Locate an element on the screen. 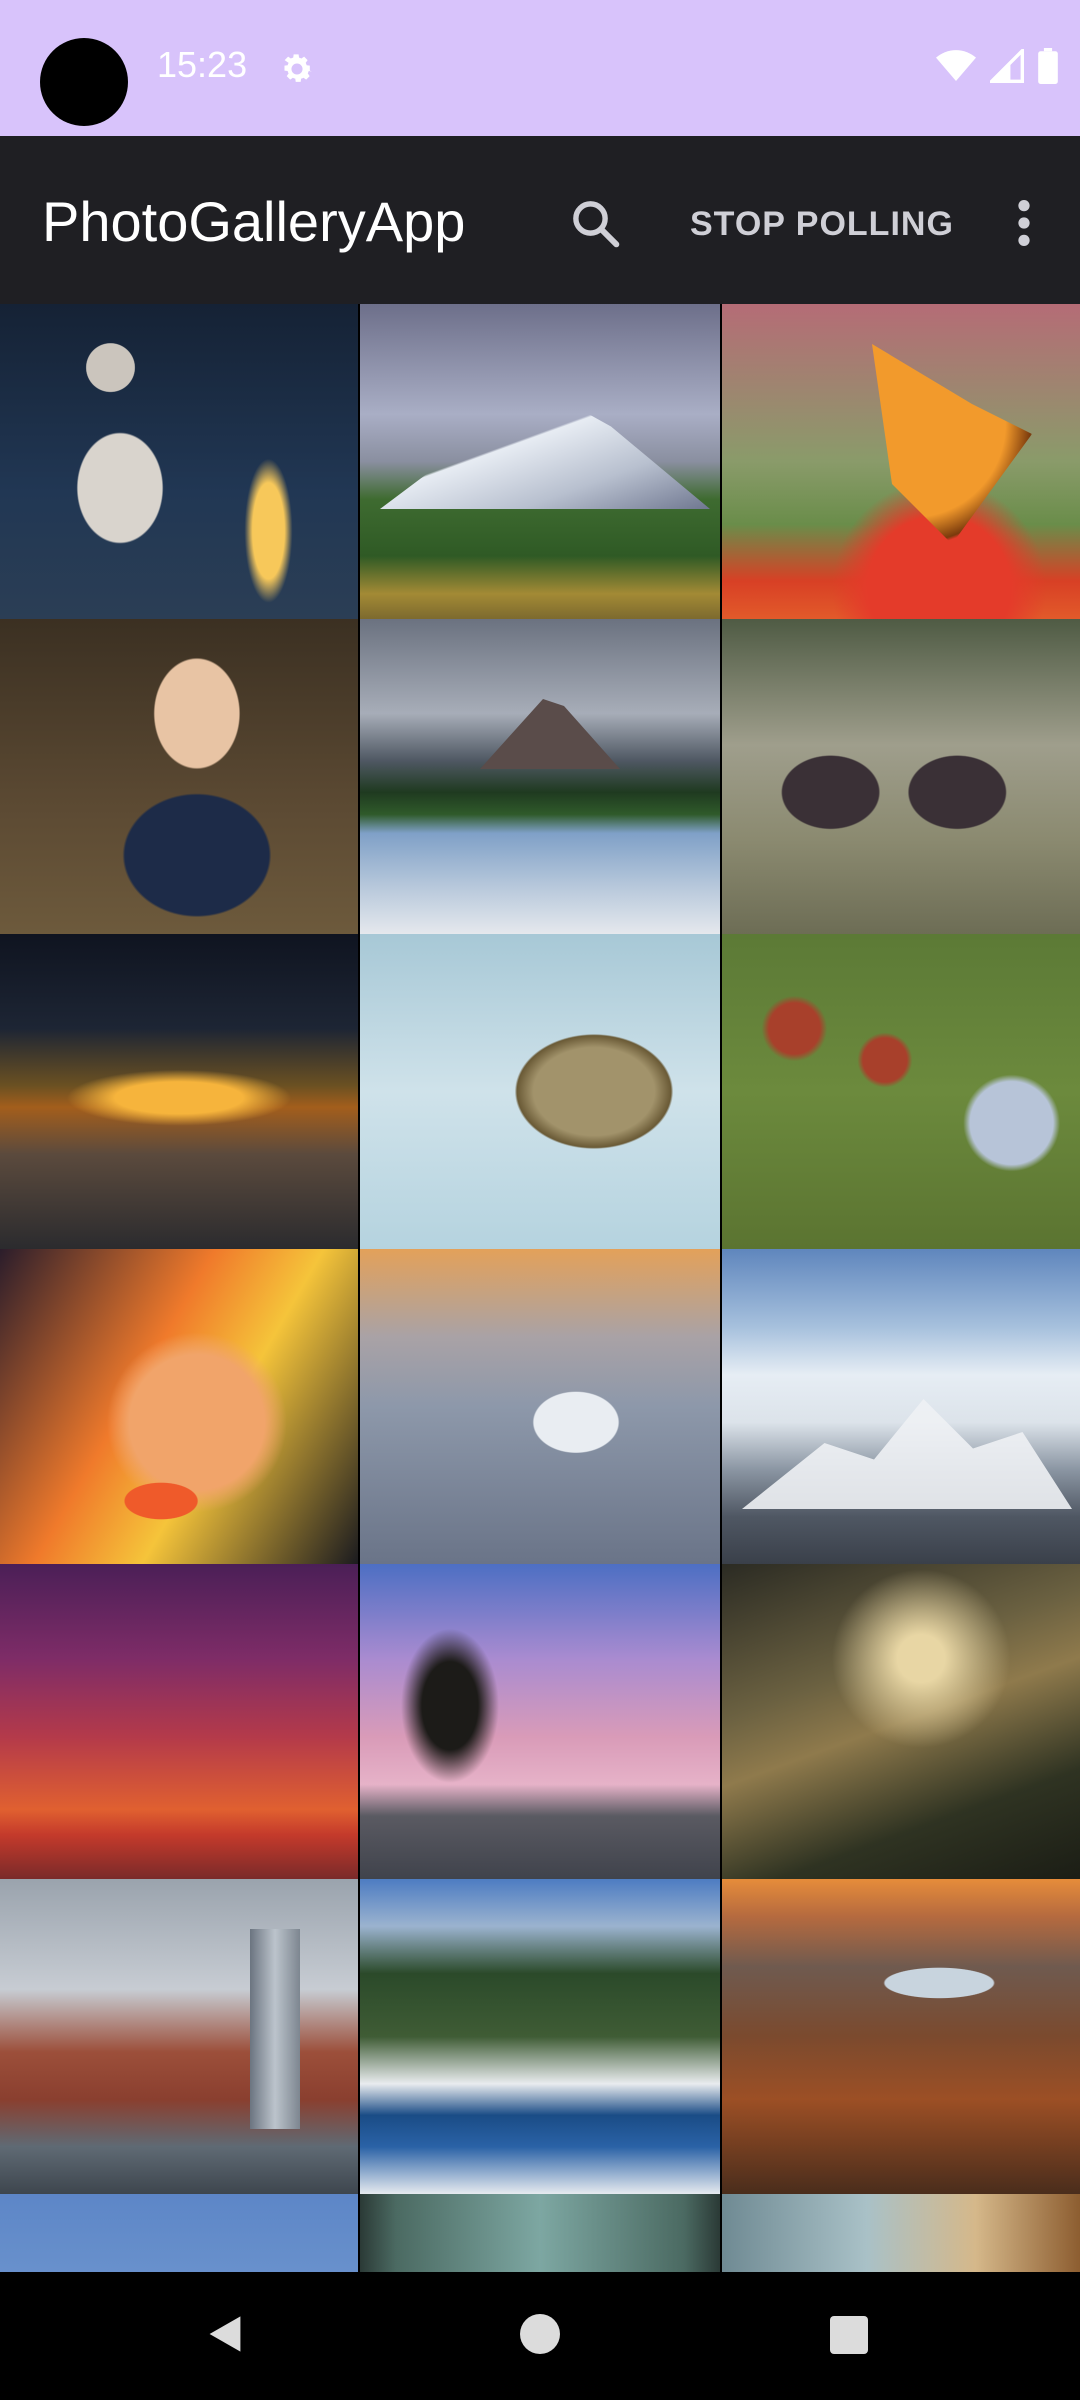  photo-woman-pearl-portrait is located at coordinates (179, 776).